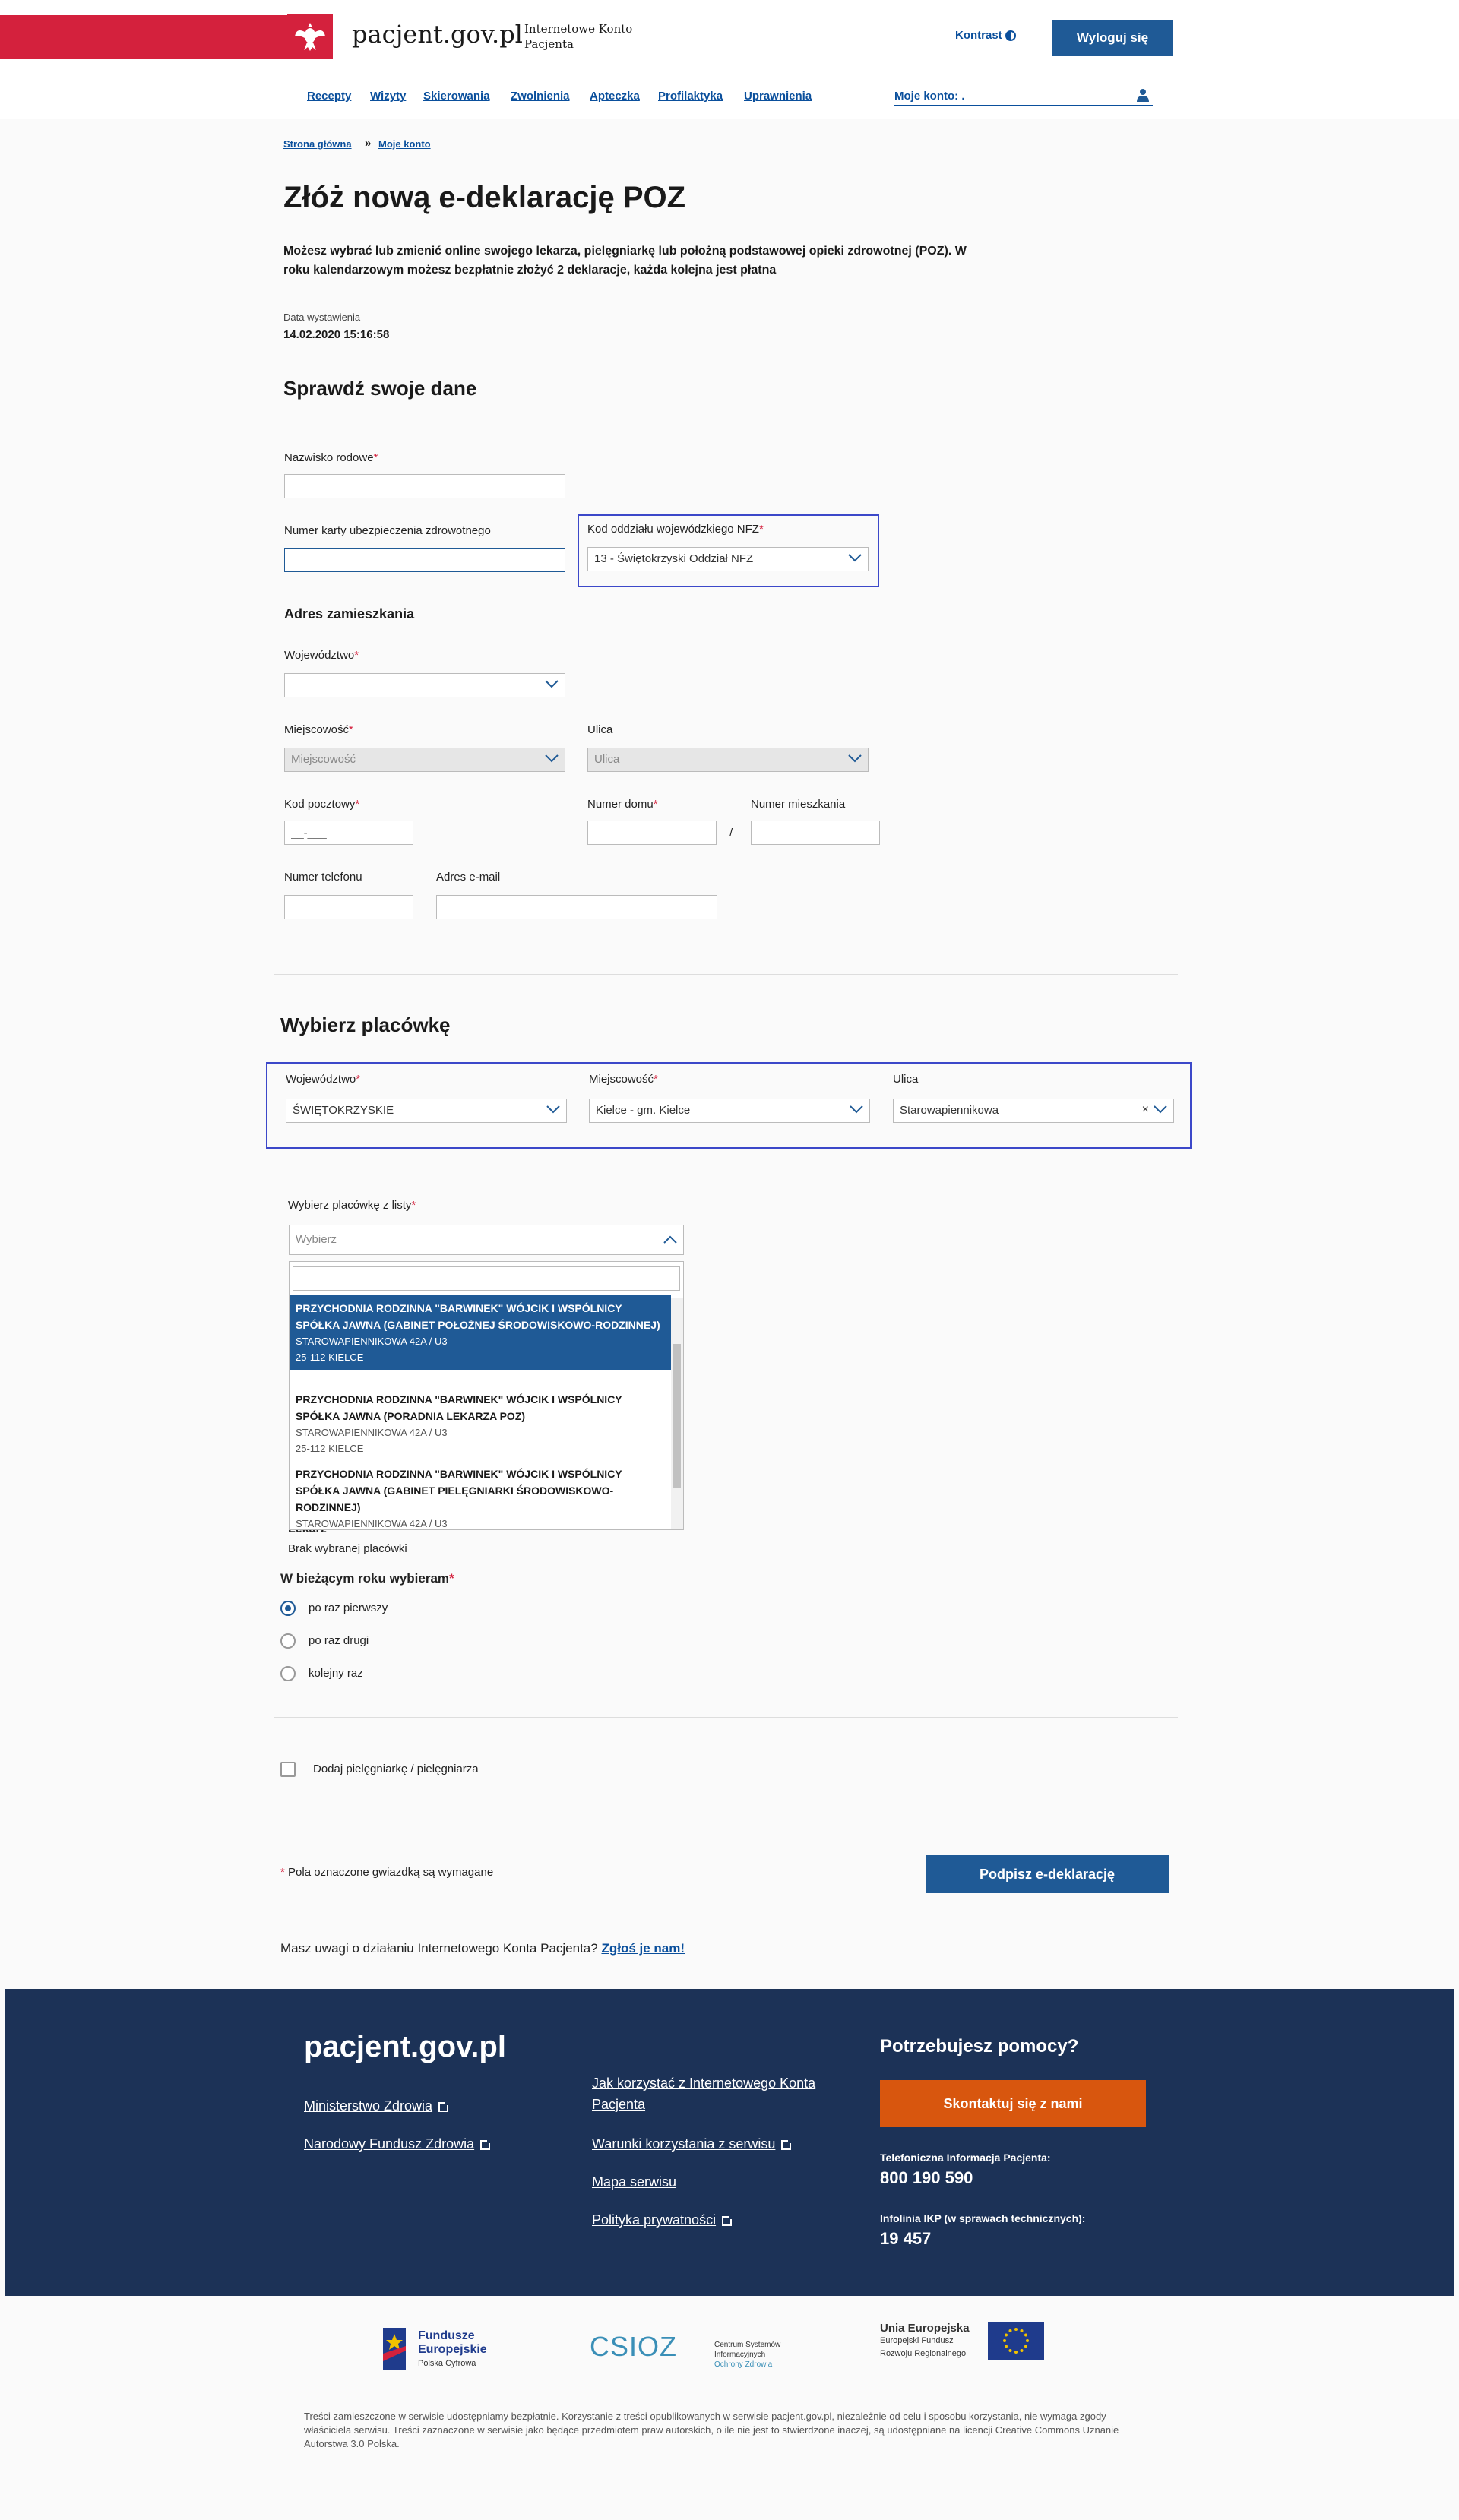 The width and height of the screenshot is (1459, 2520). I want to click on phone-label: Numer telefonu, so click(323, 877).